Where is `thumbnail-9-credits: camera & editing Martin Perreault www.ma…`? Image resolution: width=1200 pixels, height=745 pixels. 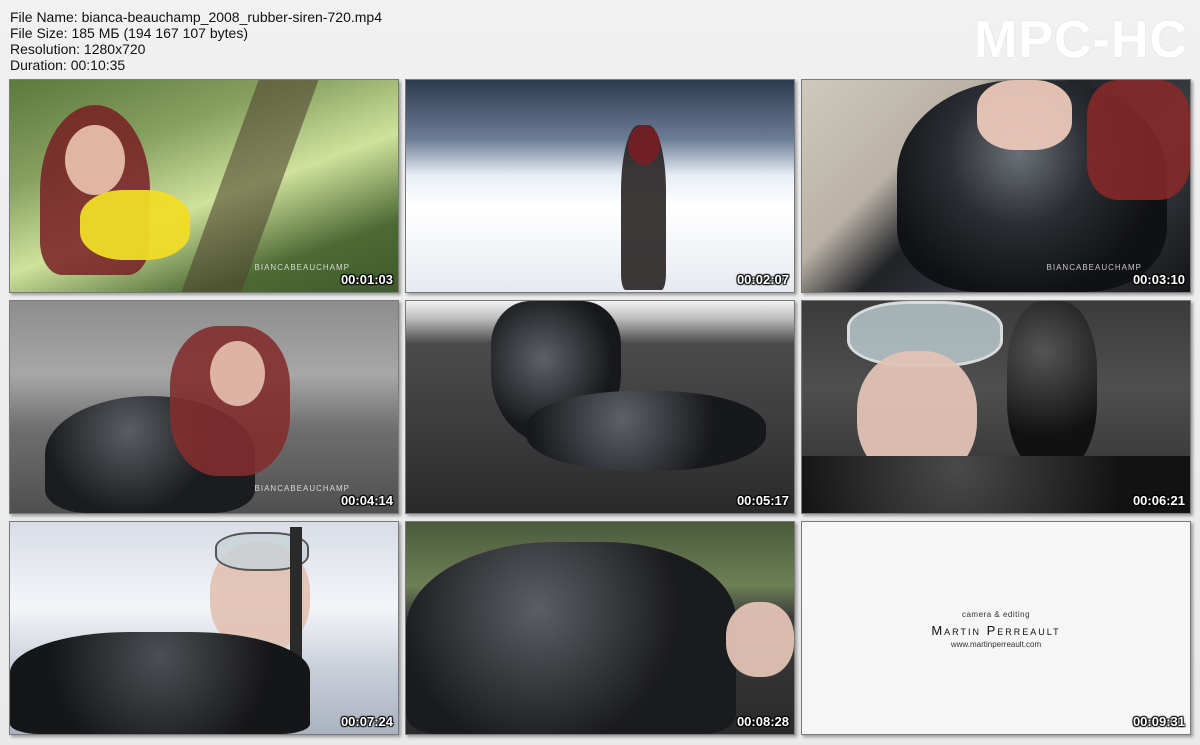 thumbnail-9-credits: camera & editing Martin Perreault www.ma… is located at coordinates (996, 628).